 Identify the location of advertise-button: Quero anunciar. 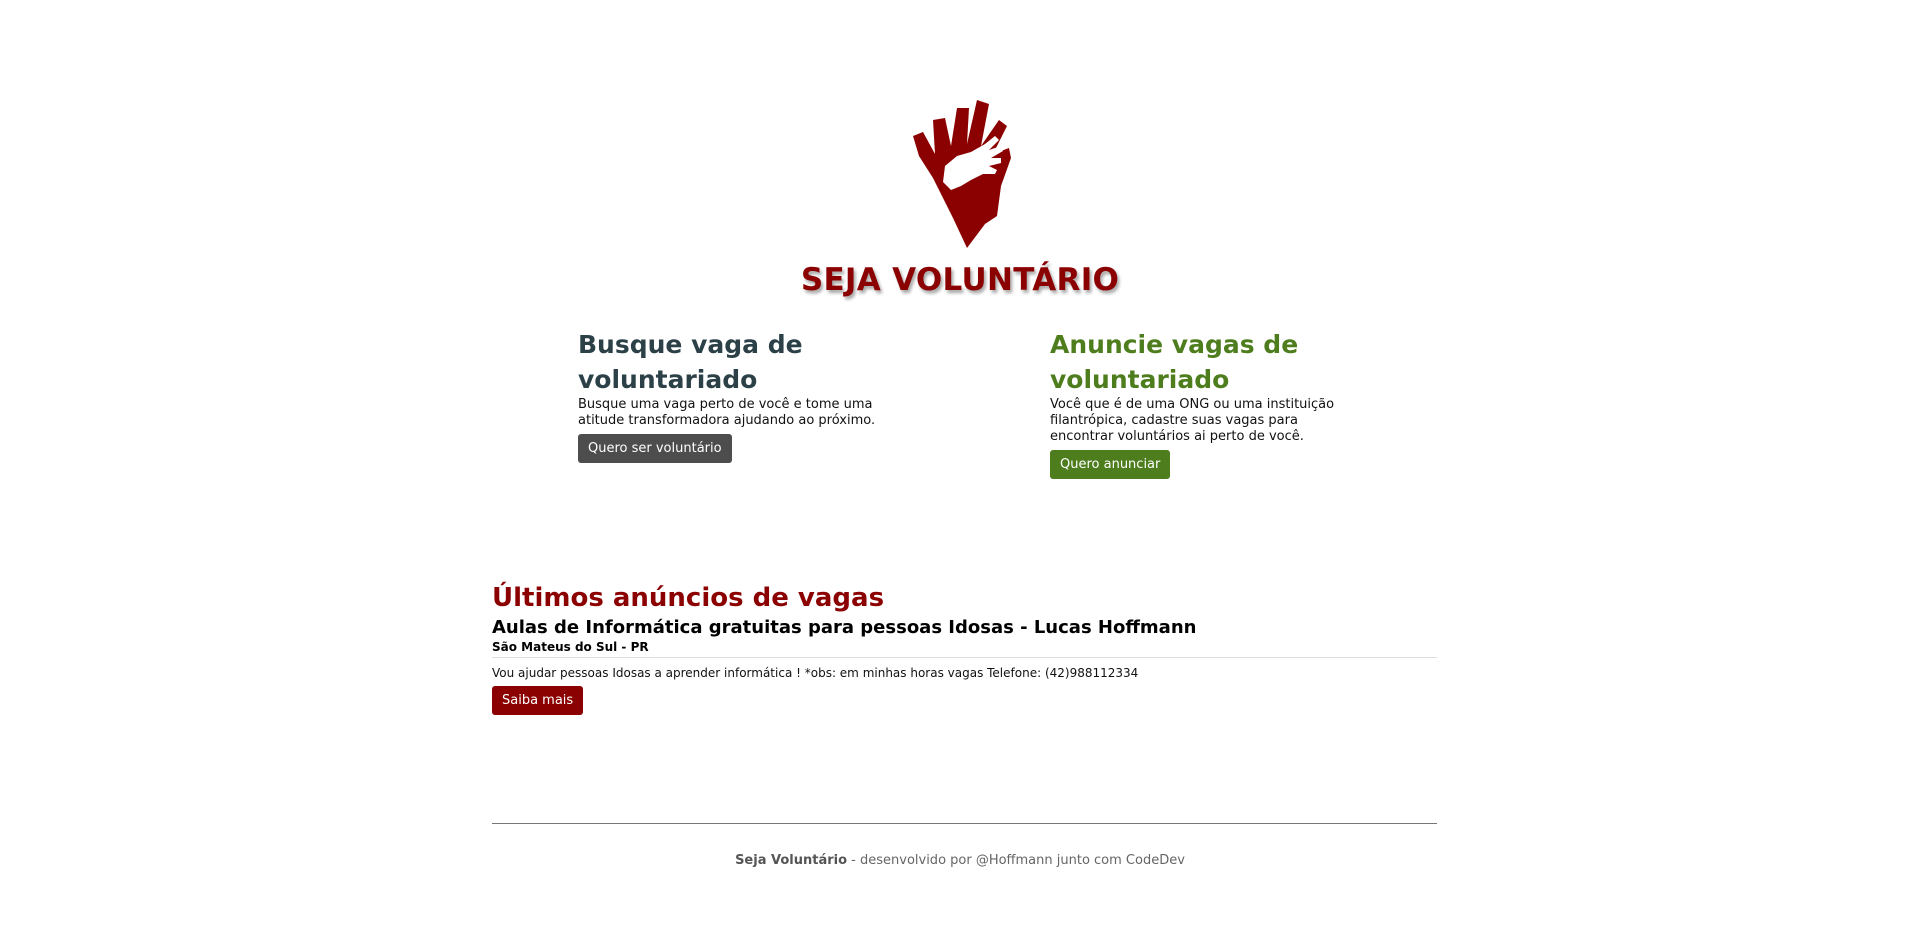
(1110, 464).